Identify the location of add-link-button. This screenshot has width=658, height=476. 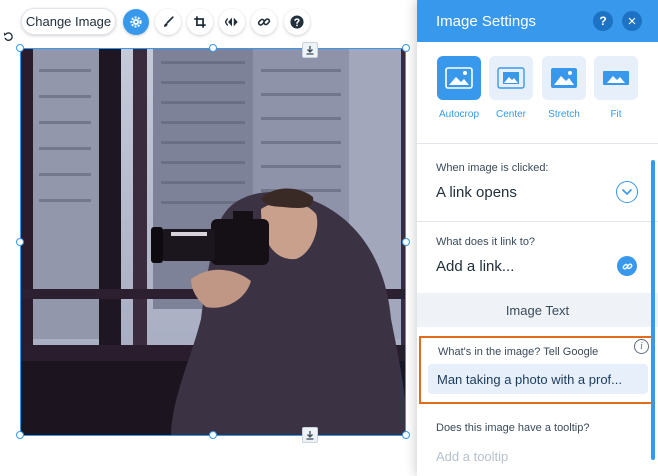
(627, 266).